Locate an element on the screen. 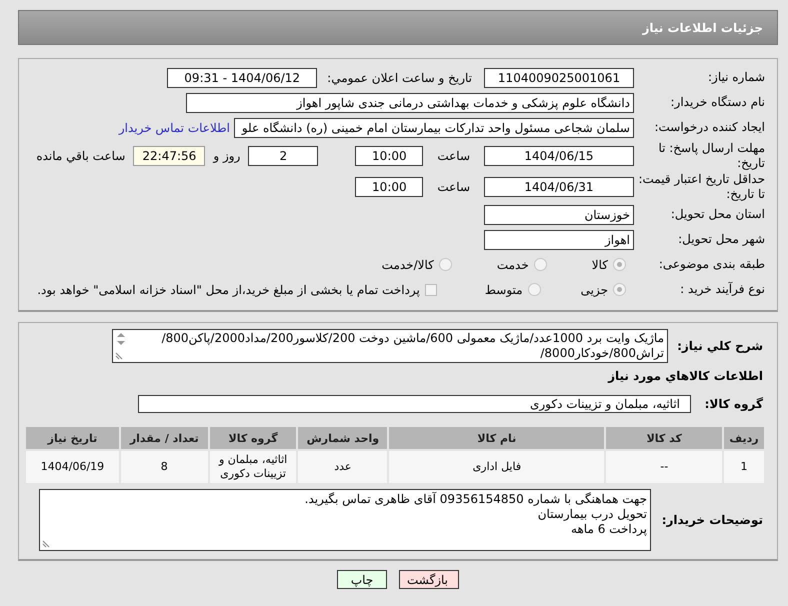 The height and width of the screenshot is (606, 788). description-text: ماژیک وایت برد 1000عدد/ماژیک معمولی 600/ماشین دوخت 200/کلاسور200/مداد2000/پاکن800/تراش800/خودکار8000/ is located at coordinates (413, 345).